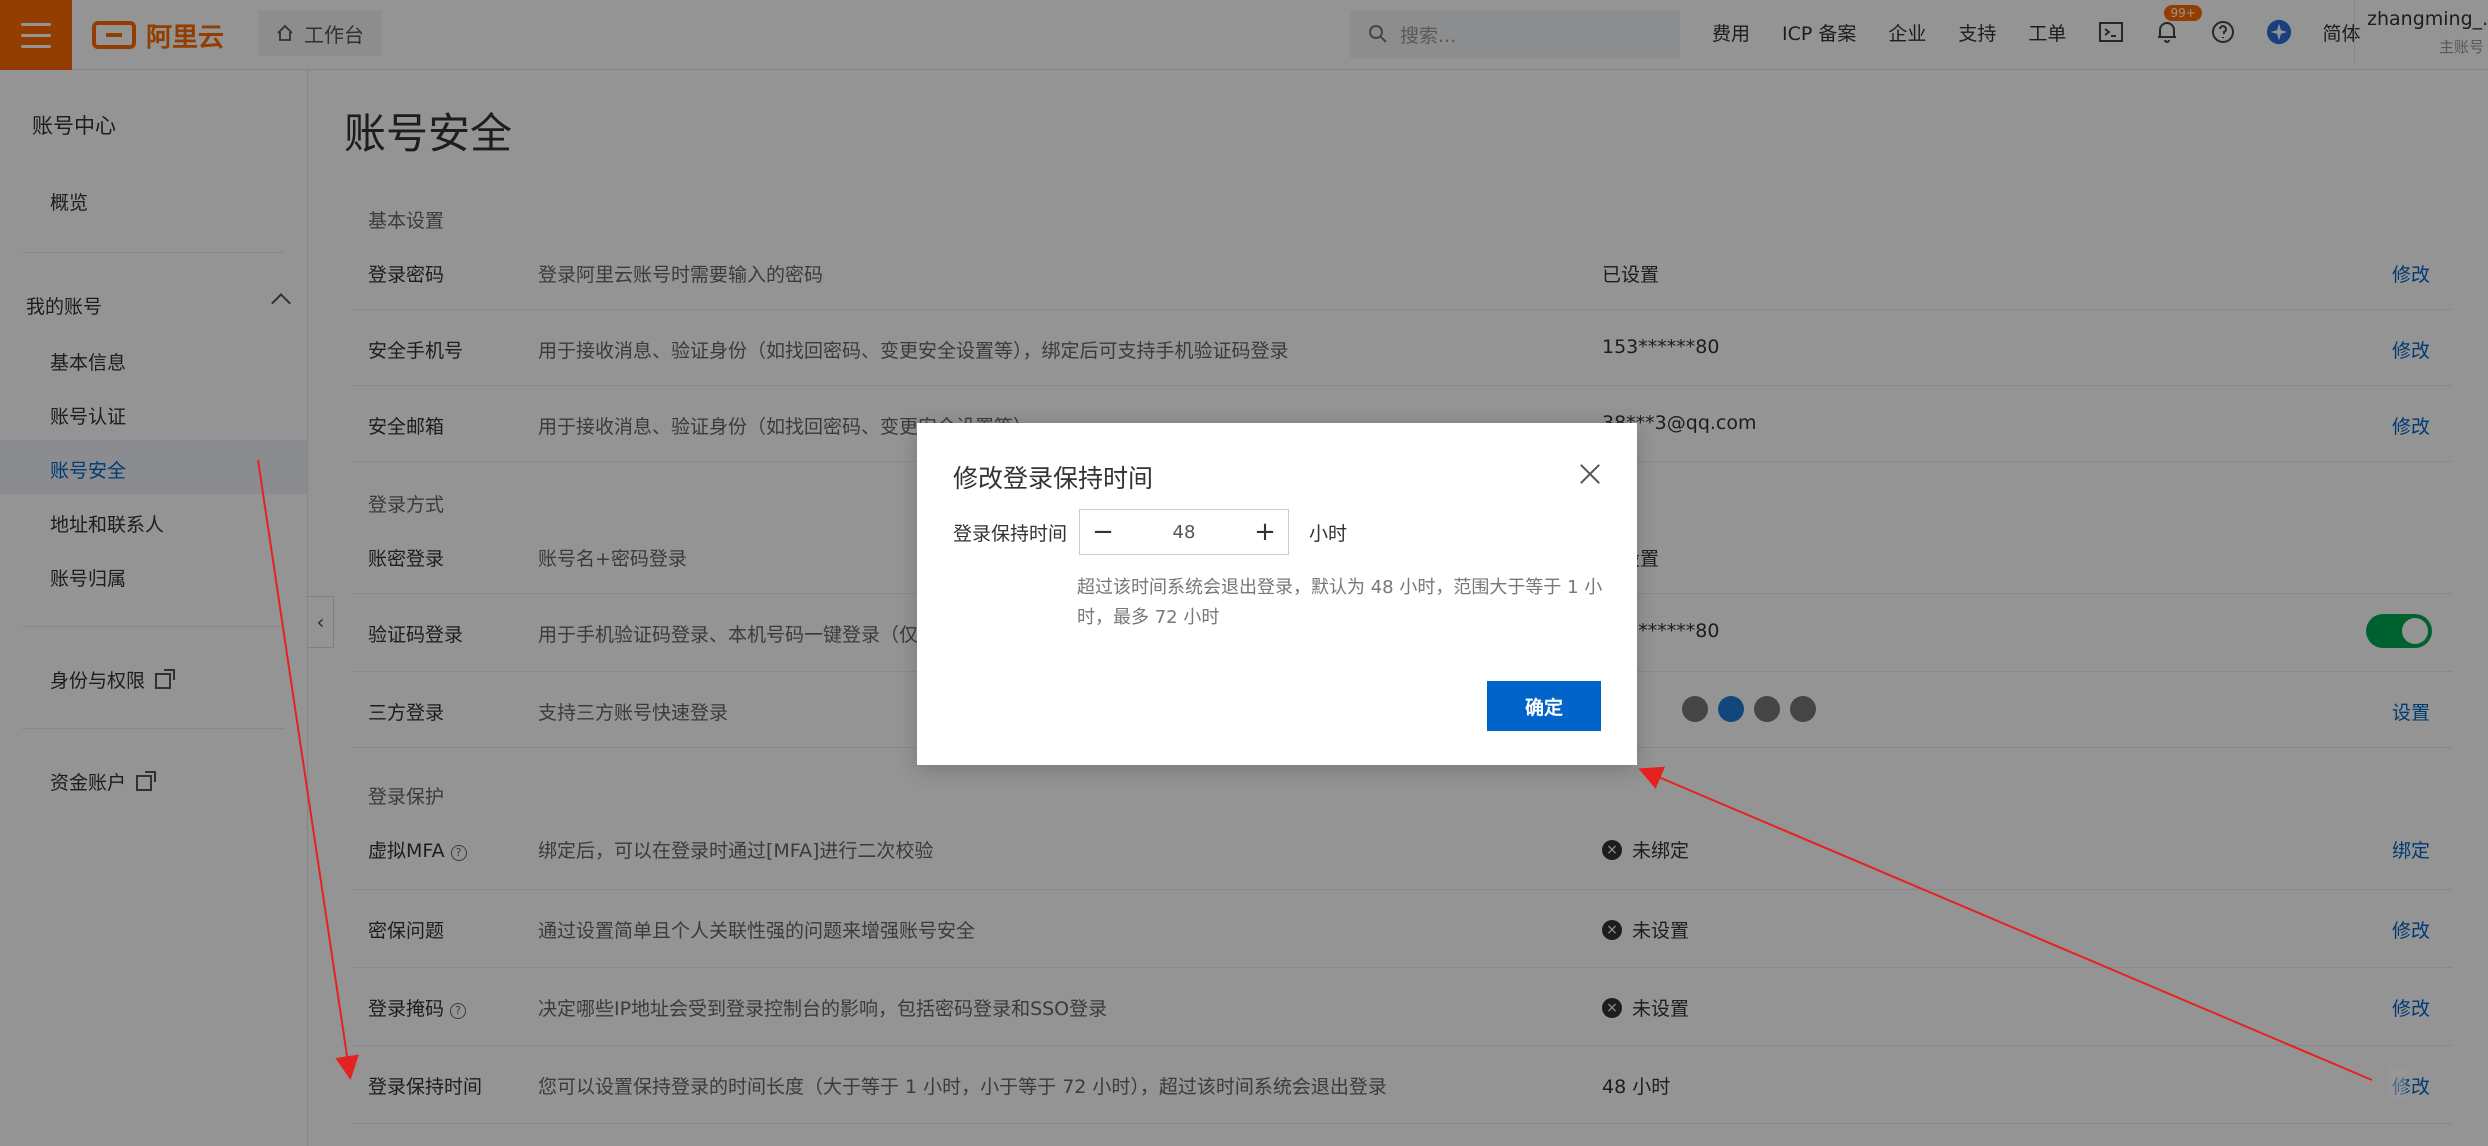 This screenshot has width=2488, height=1146. I want to click on dialog-field-label: 登录保持时间, so click(1010, 534).